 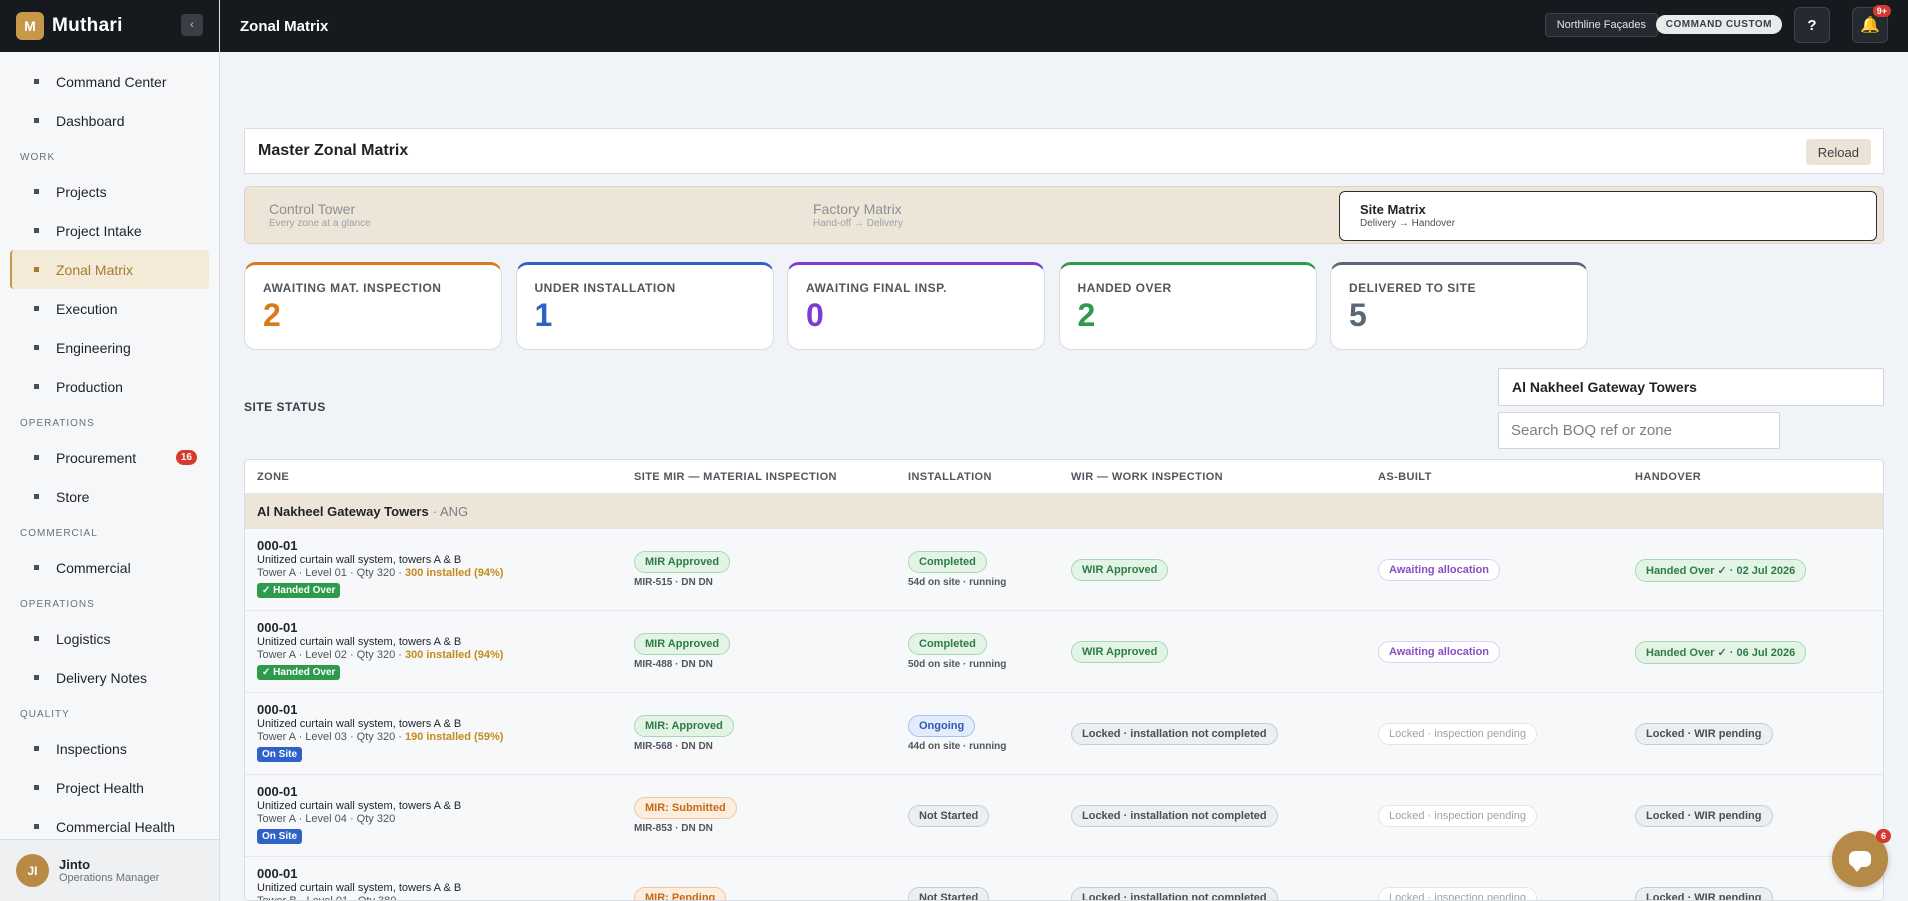 I want to click on installation-subtext: 50d on site · running, so click(x=957, y=664).